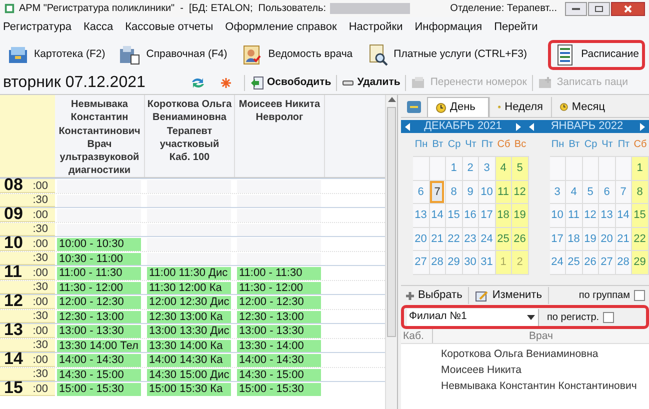  I want to click on appointment-slot: 14:00 14:30 Ка, so click(189, 360).